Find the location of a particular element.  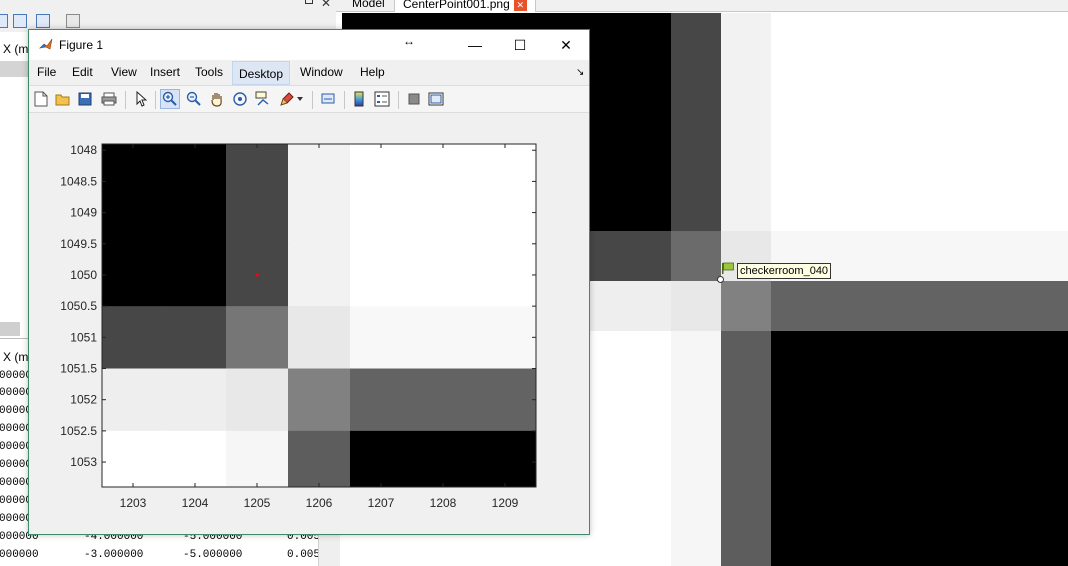

maximize-button: ☐ is located at coordinates (520, 45).